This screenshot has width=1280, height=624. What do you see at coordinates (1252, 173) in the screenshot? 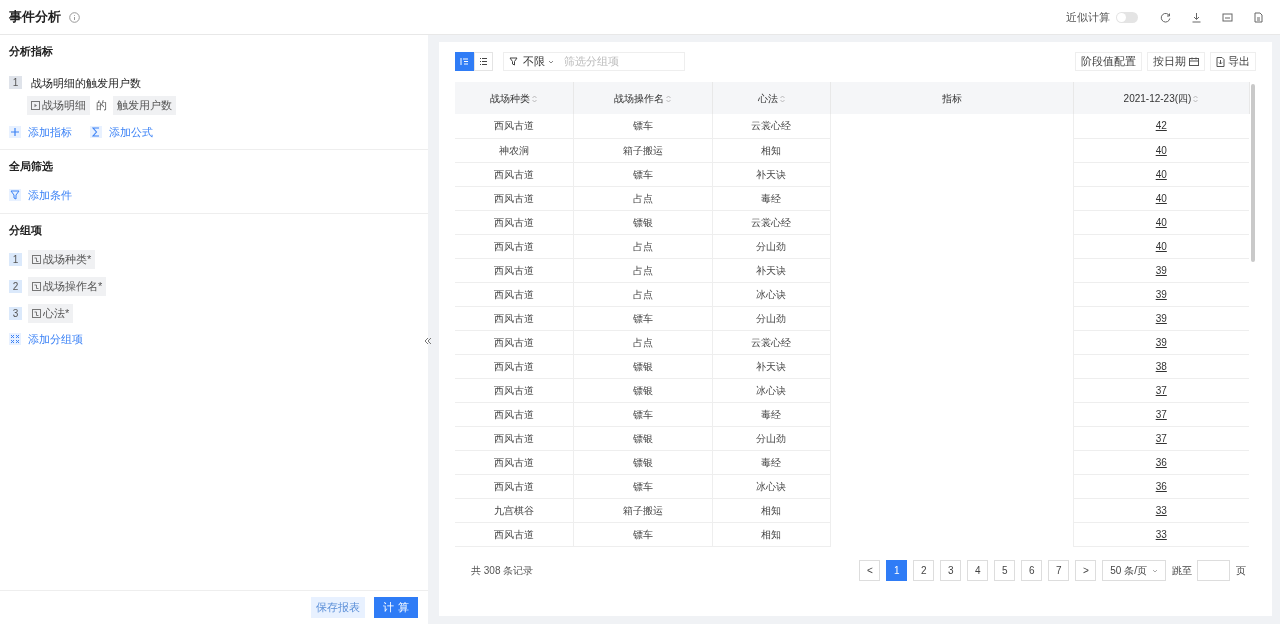
I see `scrollbar` at bounding box center [1252, 173].